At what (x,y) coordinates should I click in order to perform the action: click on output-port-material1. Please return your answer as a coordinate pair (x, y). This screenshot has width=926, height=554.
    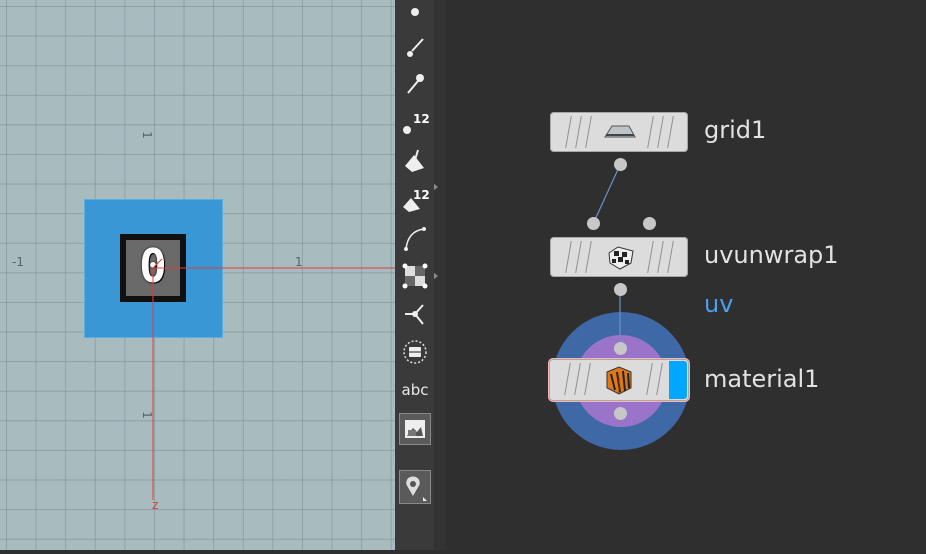
    Looking at the image, I should click on (620, 413).